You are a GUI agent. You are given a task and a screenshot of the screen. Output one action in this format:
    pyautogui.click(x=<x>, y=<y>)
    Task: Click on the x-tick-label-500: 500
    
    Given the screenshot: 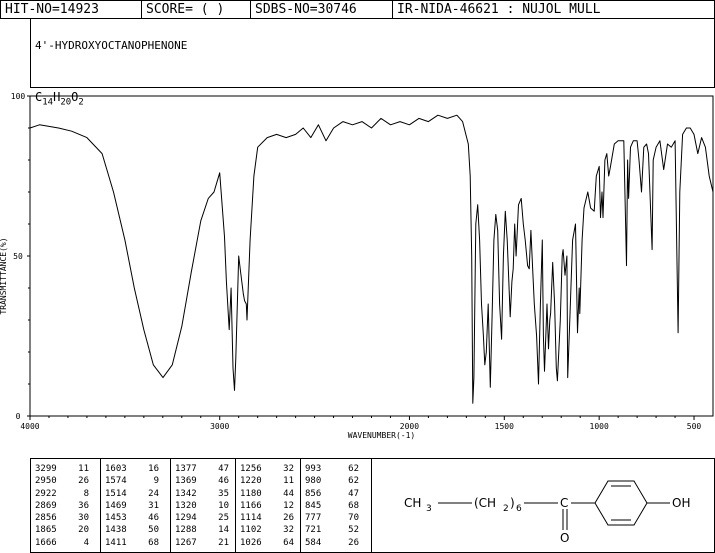 What is the action you would take?
    pyautogui.click(x=694, y=426)
    